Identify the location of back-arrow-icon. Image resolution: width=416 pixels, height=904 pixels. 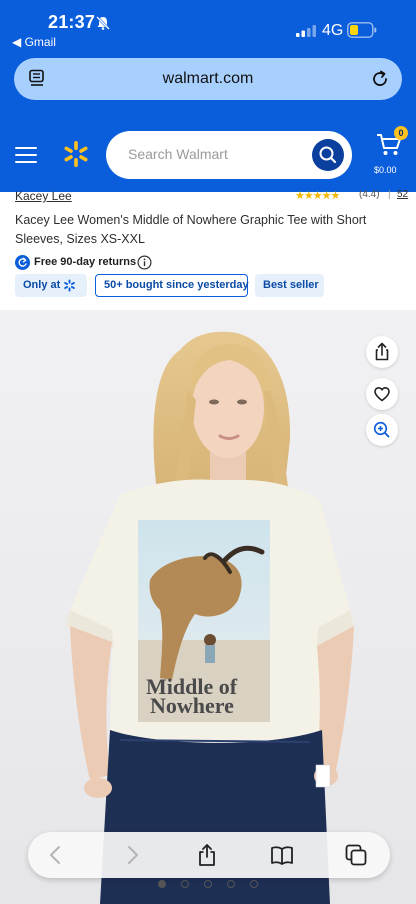
(56, 855).